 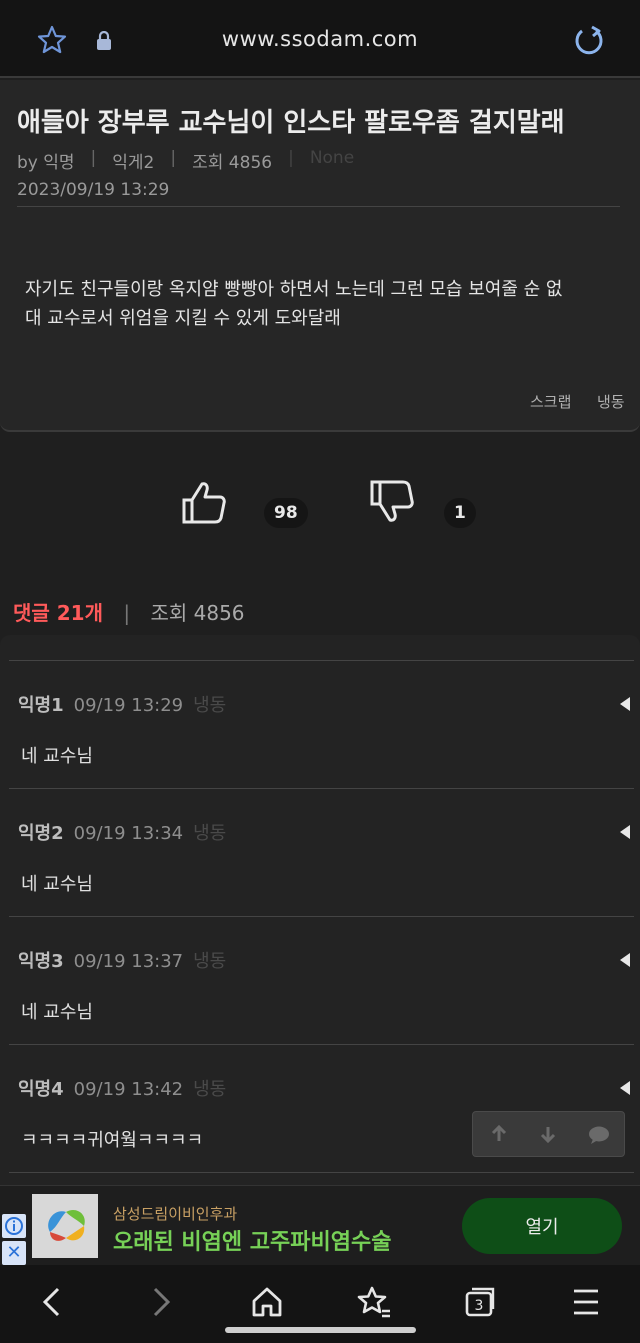 What do you see at coordinates (232, 163) in the screenshot?
I see `post-views: 조회 4856` at bounding box center [232, 163].